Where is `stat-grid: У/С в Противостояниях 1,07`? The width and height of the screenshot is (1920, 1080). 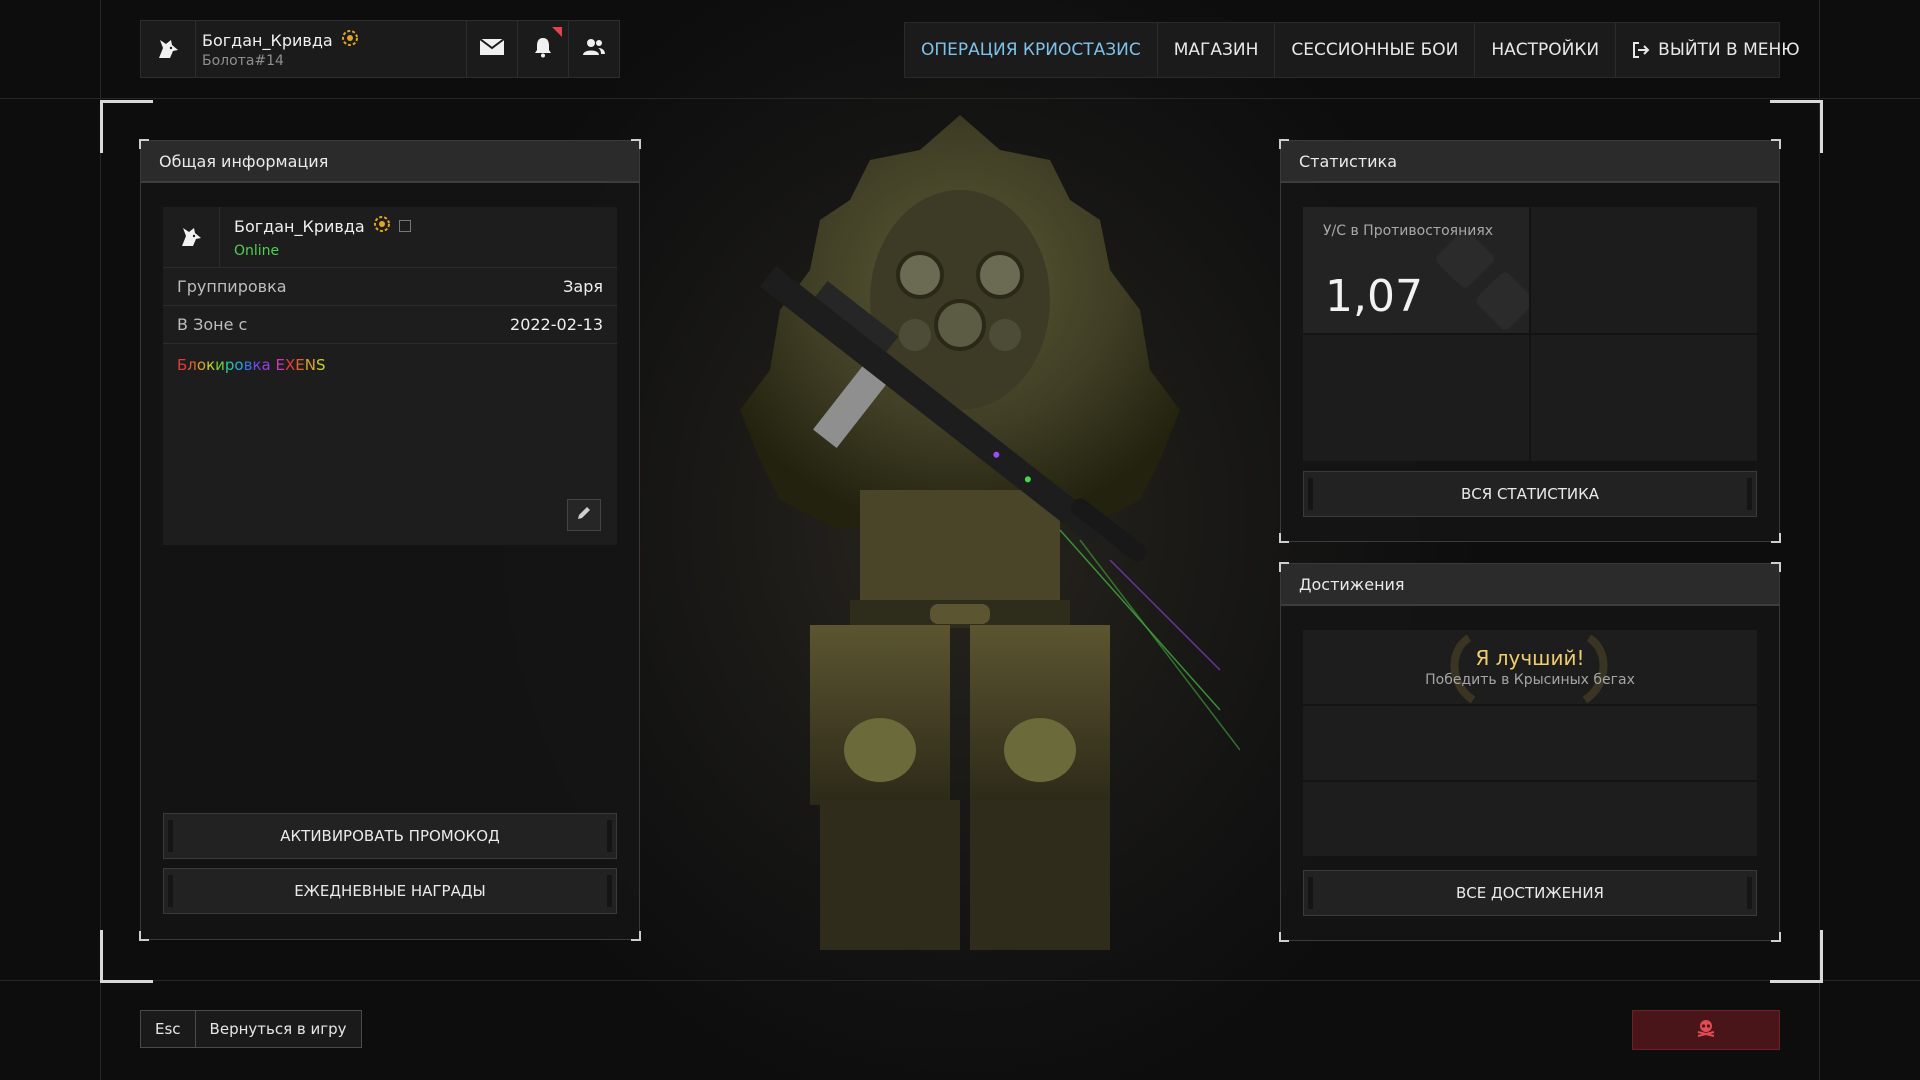
stat-grid: У/С в Противостояниях 1,07 is located at coordinates (1530, 334).